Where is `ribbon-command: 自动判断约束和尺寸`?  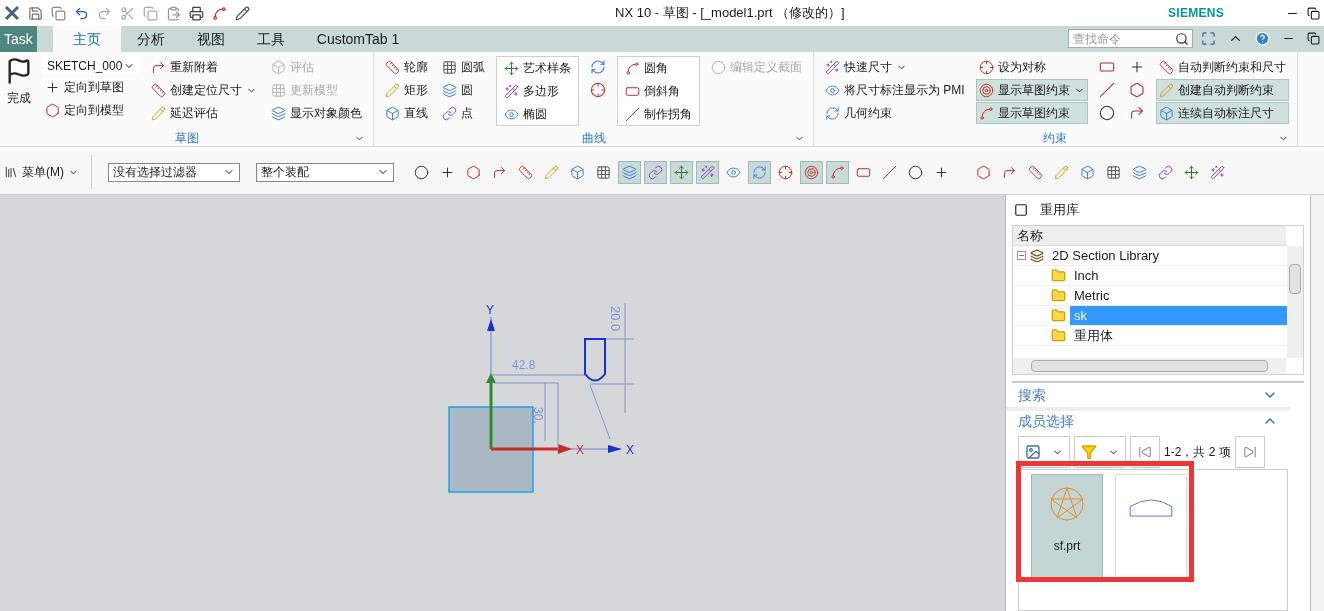 ribbon-command: 自动判断约束和尺寸 is located at coordinates (1222, 67).